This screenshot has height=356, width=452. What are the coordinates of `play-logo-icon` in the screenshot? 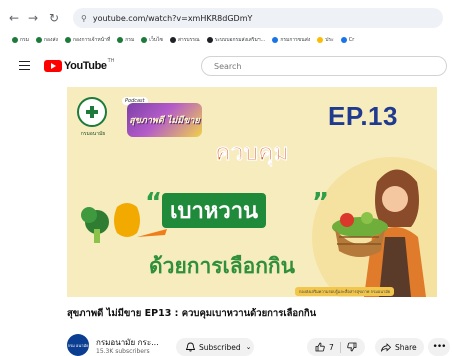 It's located at (53, 66).